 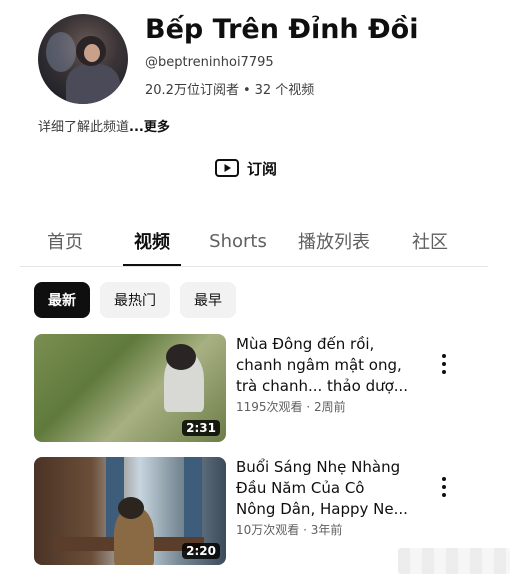 I want to click on video-meta: 10万次观看 · 3年前, so click(x=289, y=530).